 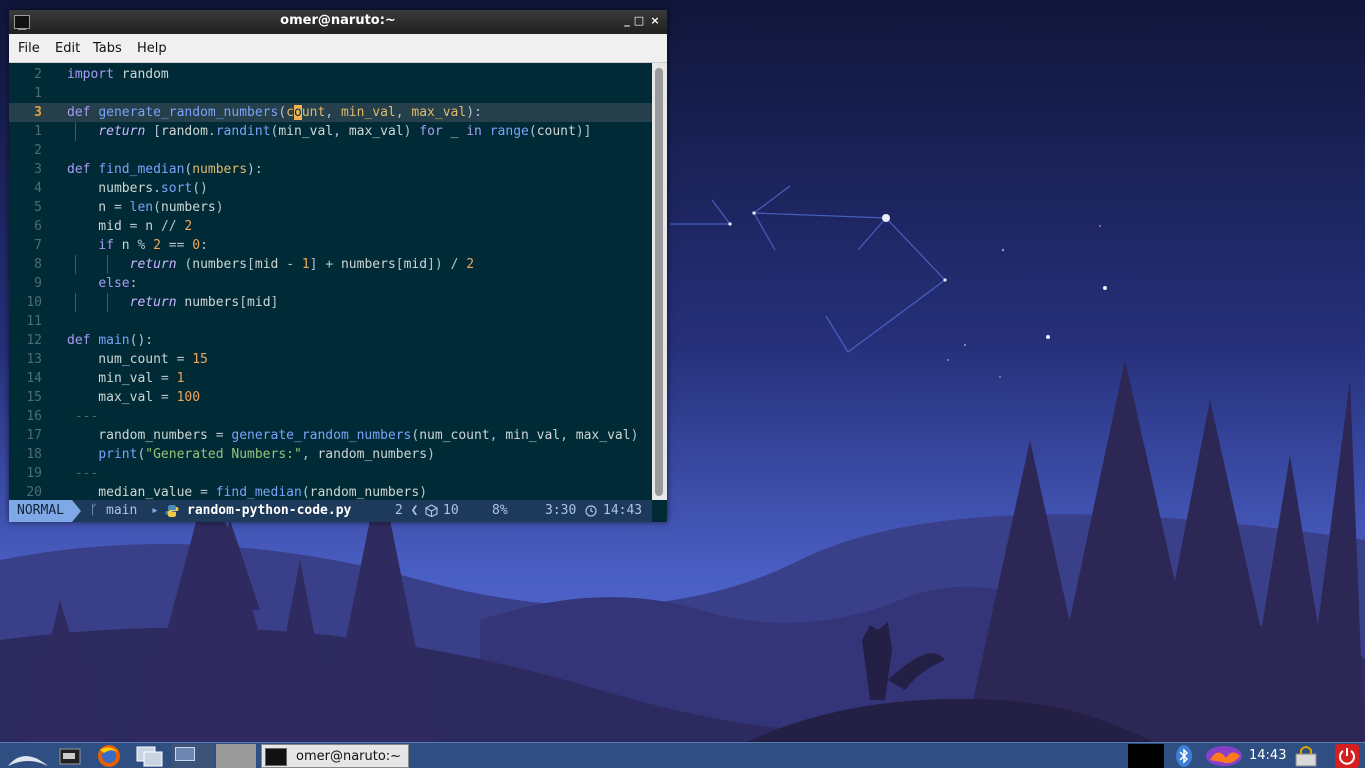 What do you see at coordinates (1224, 756) in the screenshot?
I see `volume-icon` at bounding box center [1224, 756].